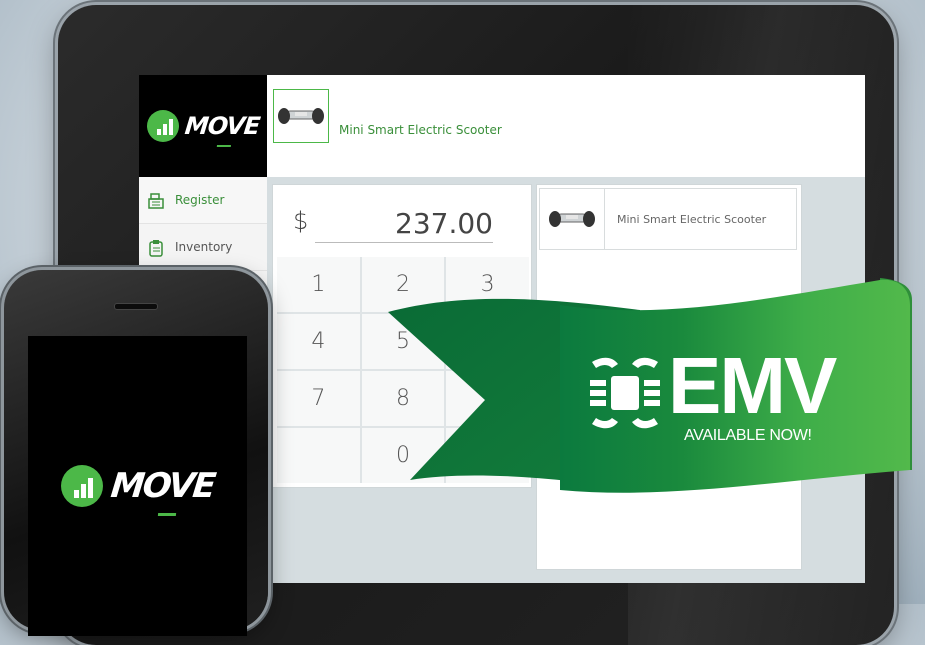 Image resolution: width=925 pixels, height=645 pixels. I want to click on sidebar-item-register: Register, so click(203, 200).